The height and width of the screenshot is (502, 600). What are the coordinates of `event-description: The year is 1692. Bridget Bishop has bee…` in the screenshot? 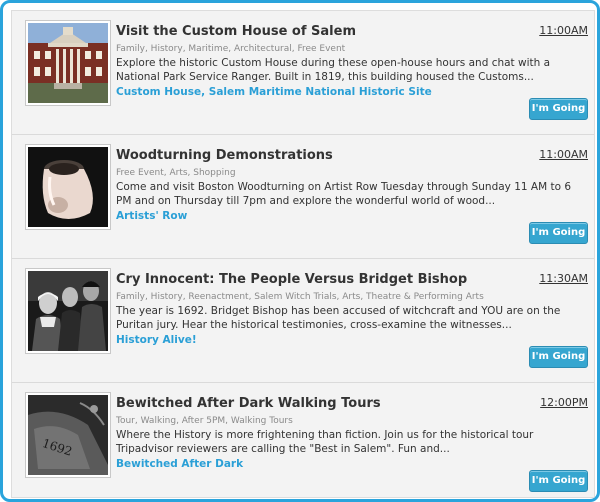 It's located at (338, 318).